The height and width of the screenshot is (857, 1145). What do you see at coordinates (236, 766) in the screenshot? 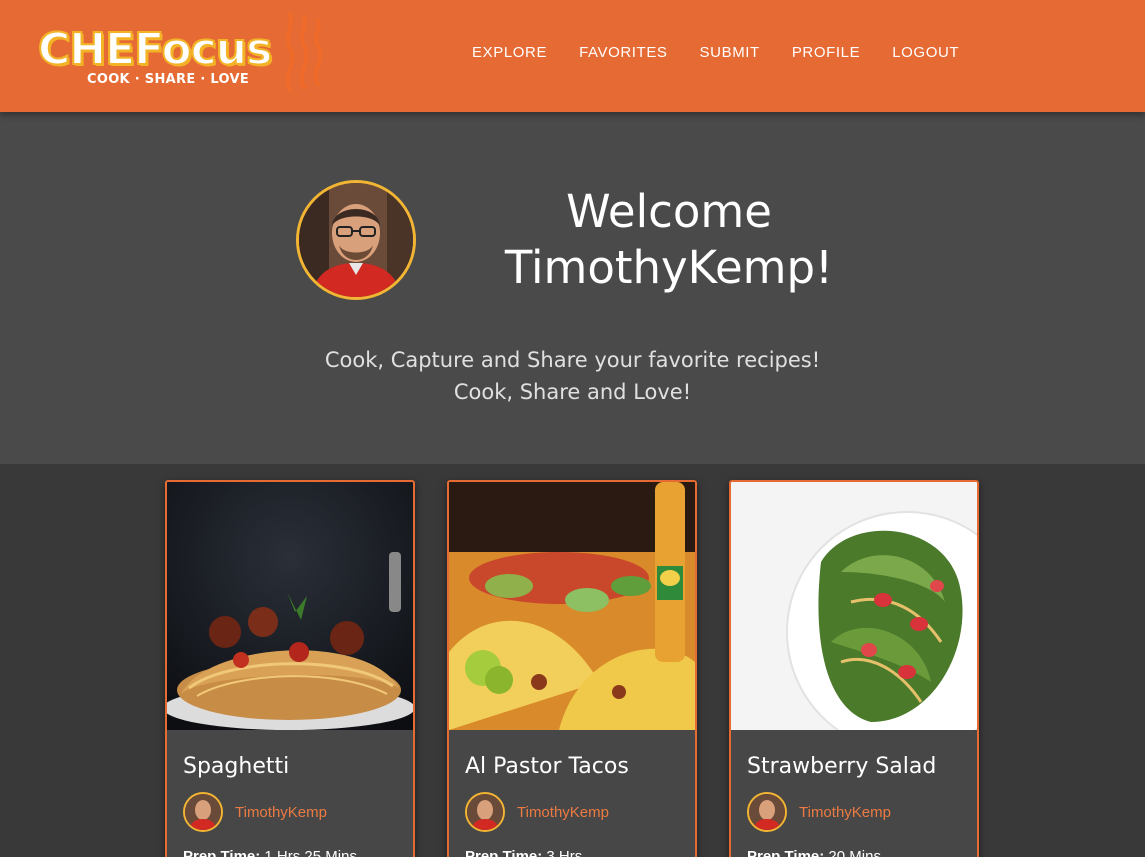
I see `recipe-title: Spaghetti` at bounding box center [236, 766].